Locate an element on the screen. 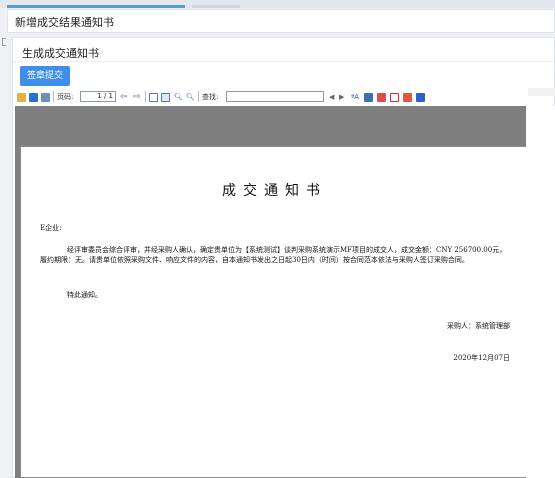 The width and height of the screenshot is (555, 478). panel-title: 生成成交通知书 is located at coordinates (60, 53).